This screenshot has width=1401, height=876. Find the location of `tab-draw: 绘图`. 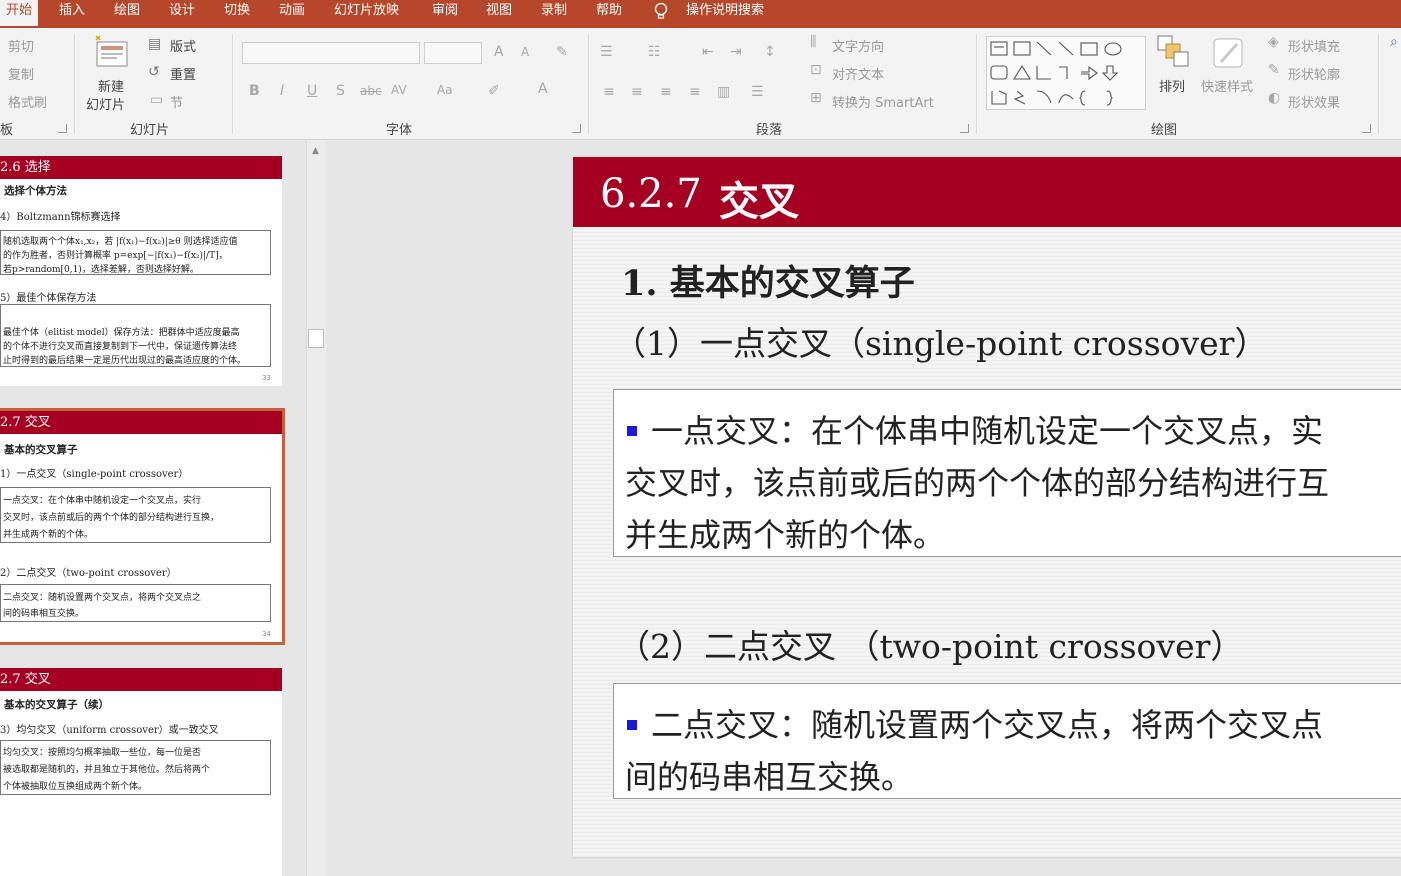

tab-draw: 绘图 is located at coordinates (127, 14).